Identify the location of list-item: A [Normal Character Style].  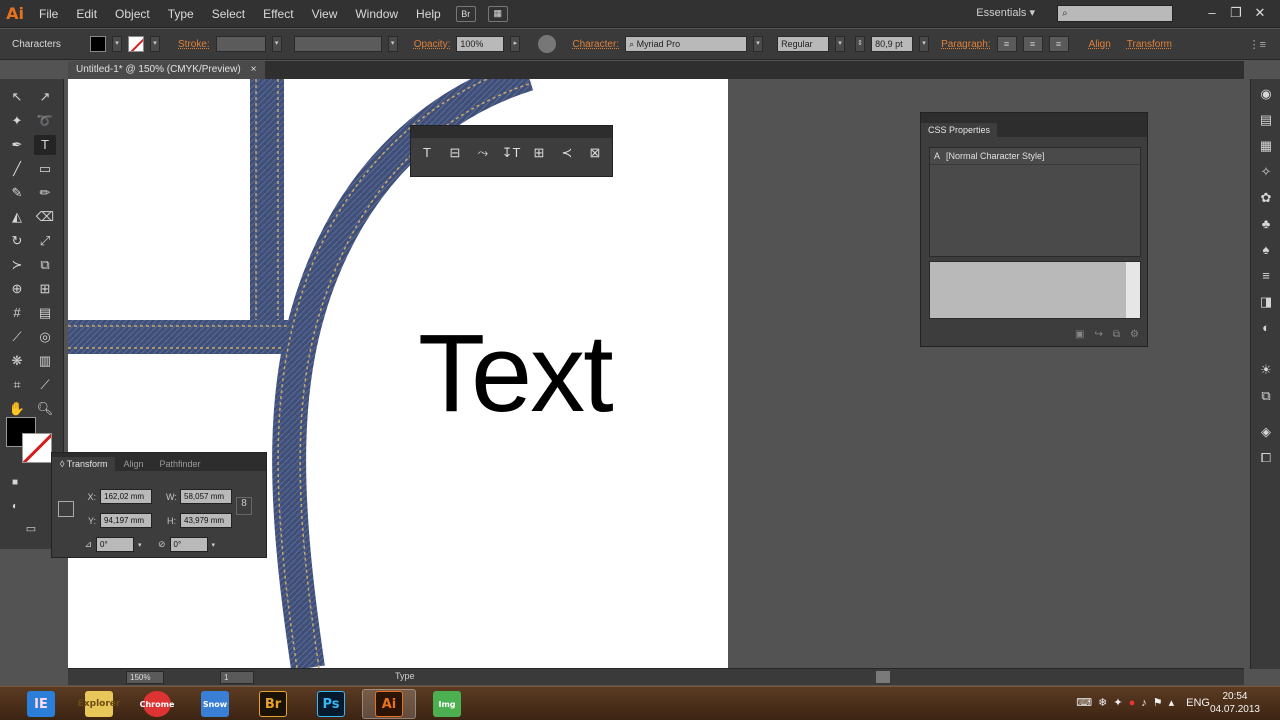
(1035, 156).